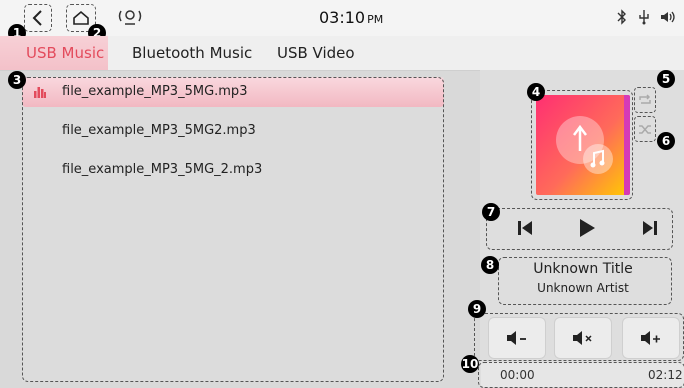  What do you see at coordinates (583, 280) in the screenshot?
I see `track-info: Unknown Title Unknown Artist` at bounding box center [583, 280].